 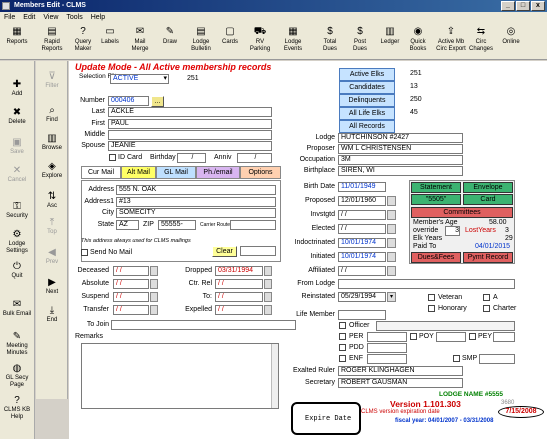 What do you see at coordinates (400, 383) in the screenshot?
I see `secretary-field: ROBERT GAUSMAN` at bounding box center [400, 383].